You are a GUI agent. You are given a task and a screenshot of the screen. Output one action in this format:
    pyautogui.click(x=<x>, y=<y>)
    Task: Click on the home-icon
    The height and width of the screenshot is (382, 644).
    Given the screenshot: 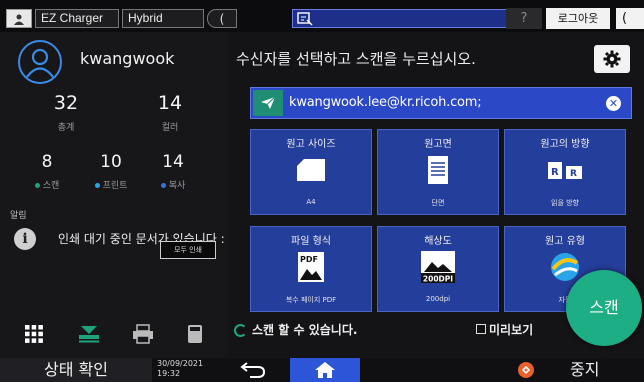 What is the action you would take?
    pyautogui.click(x=325, y=370)
    